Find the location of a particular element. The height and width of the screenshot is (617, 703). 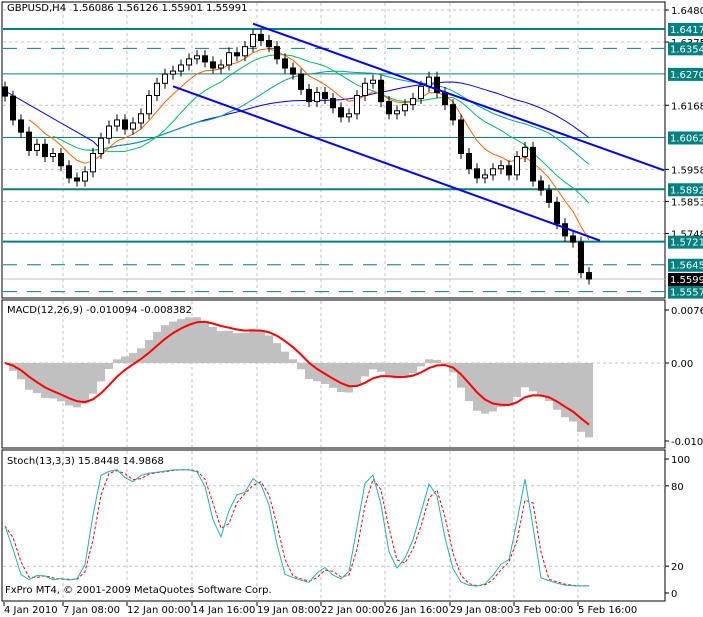

low-value: 1.55901 is located at coordinates (182, 8).